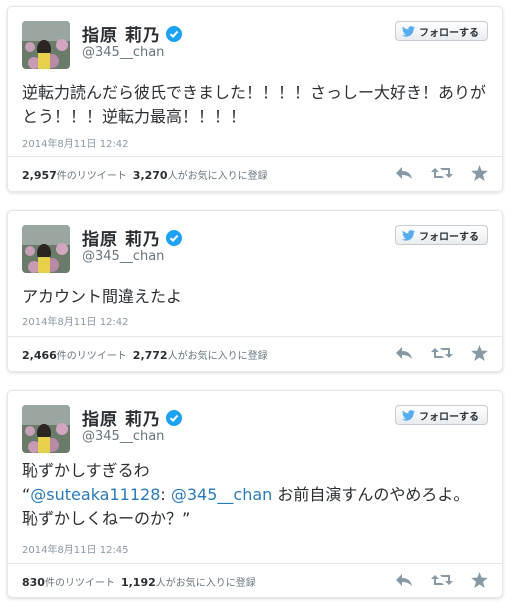  What do you see at coordinates (74, 174) in the screenshot?
I see `retweet-stat: 2,957件のリツイート` at bounding box center [74, 174].